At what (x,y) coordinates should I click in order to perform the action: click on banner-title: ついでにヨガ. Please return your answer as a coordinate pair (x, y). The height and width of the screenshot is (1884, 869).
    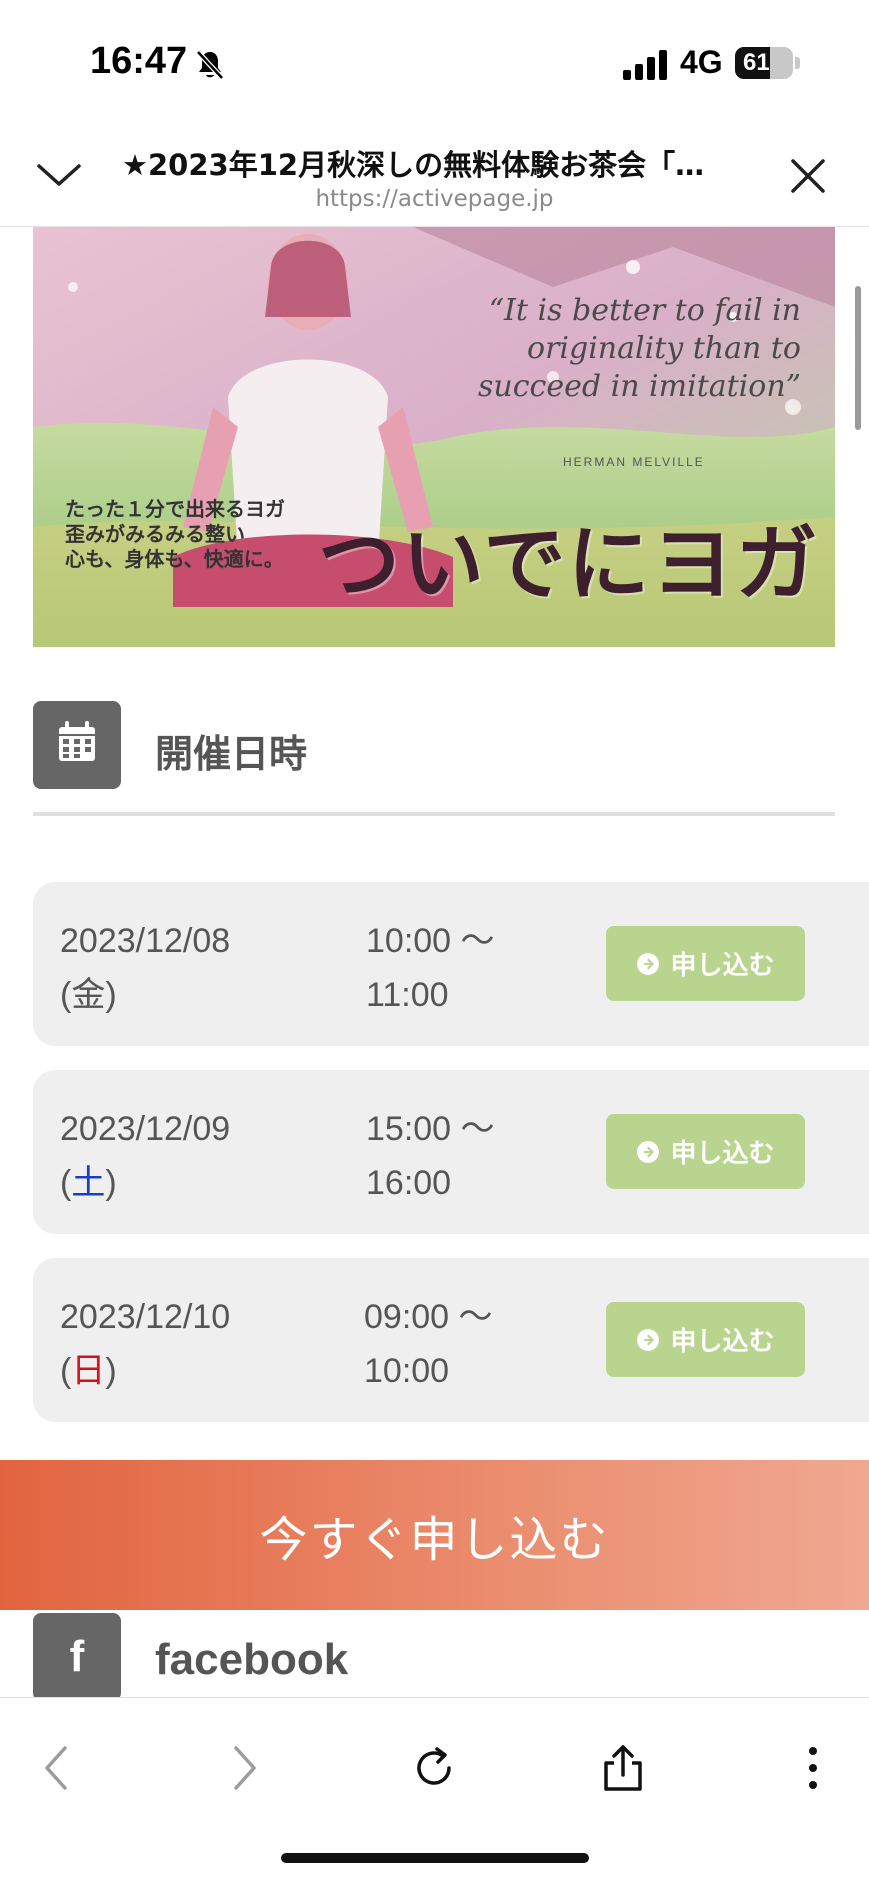
    Looking at the image, I should click on (569, 564).